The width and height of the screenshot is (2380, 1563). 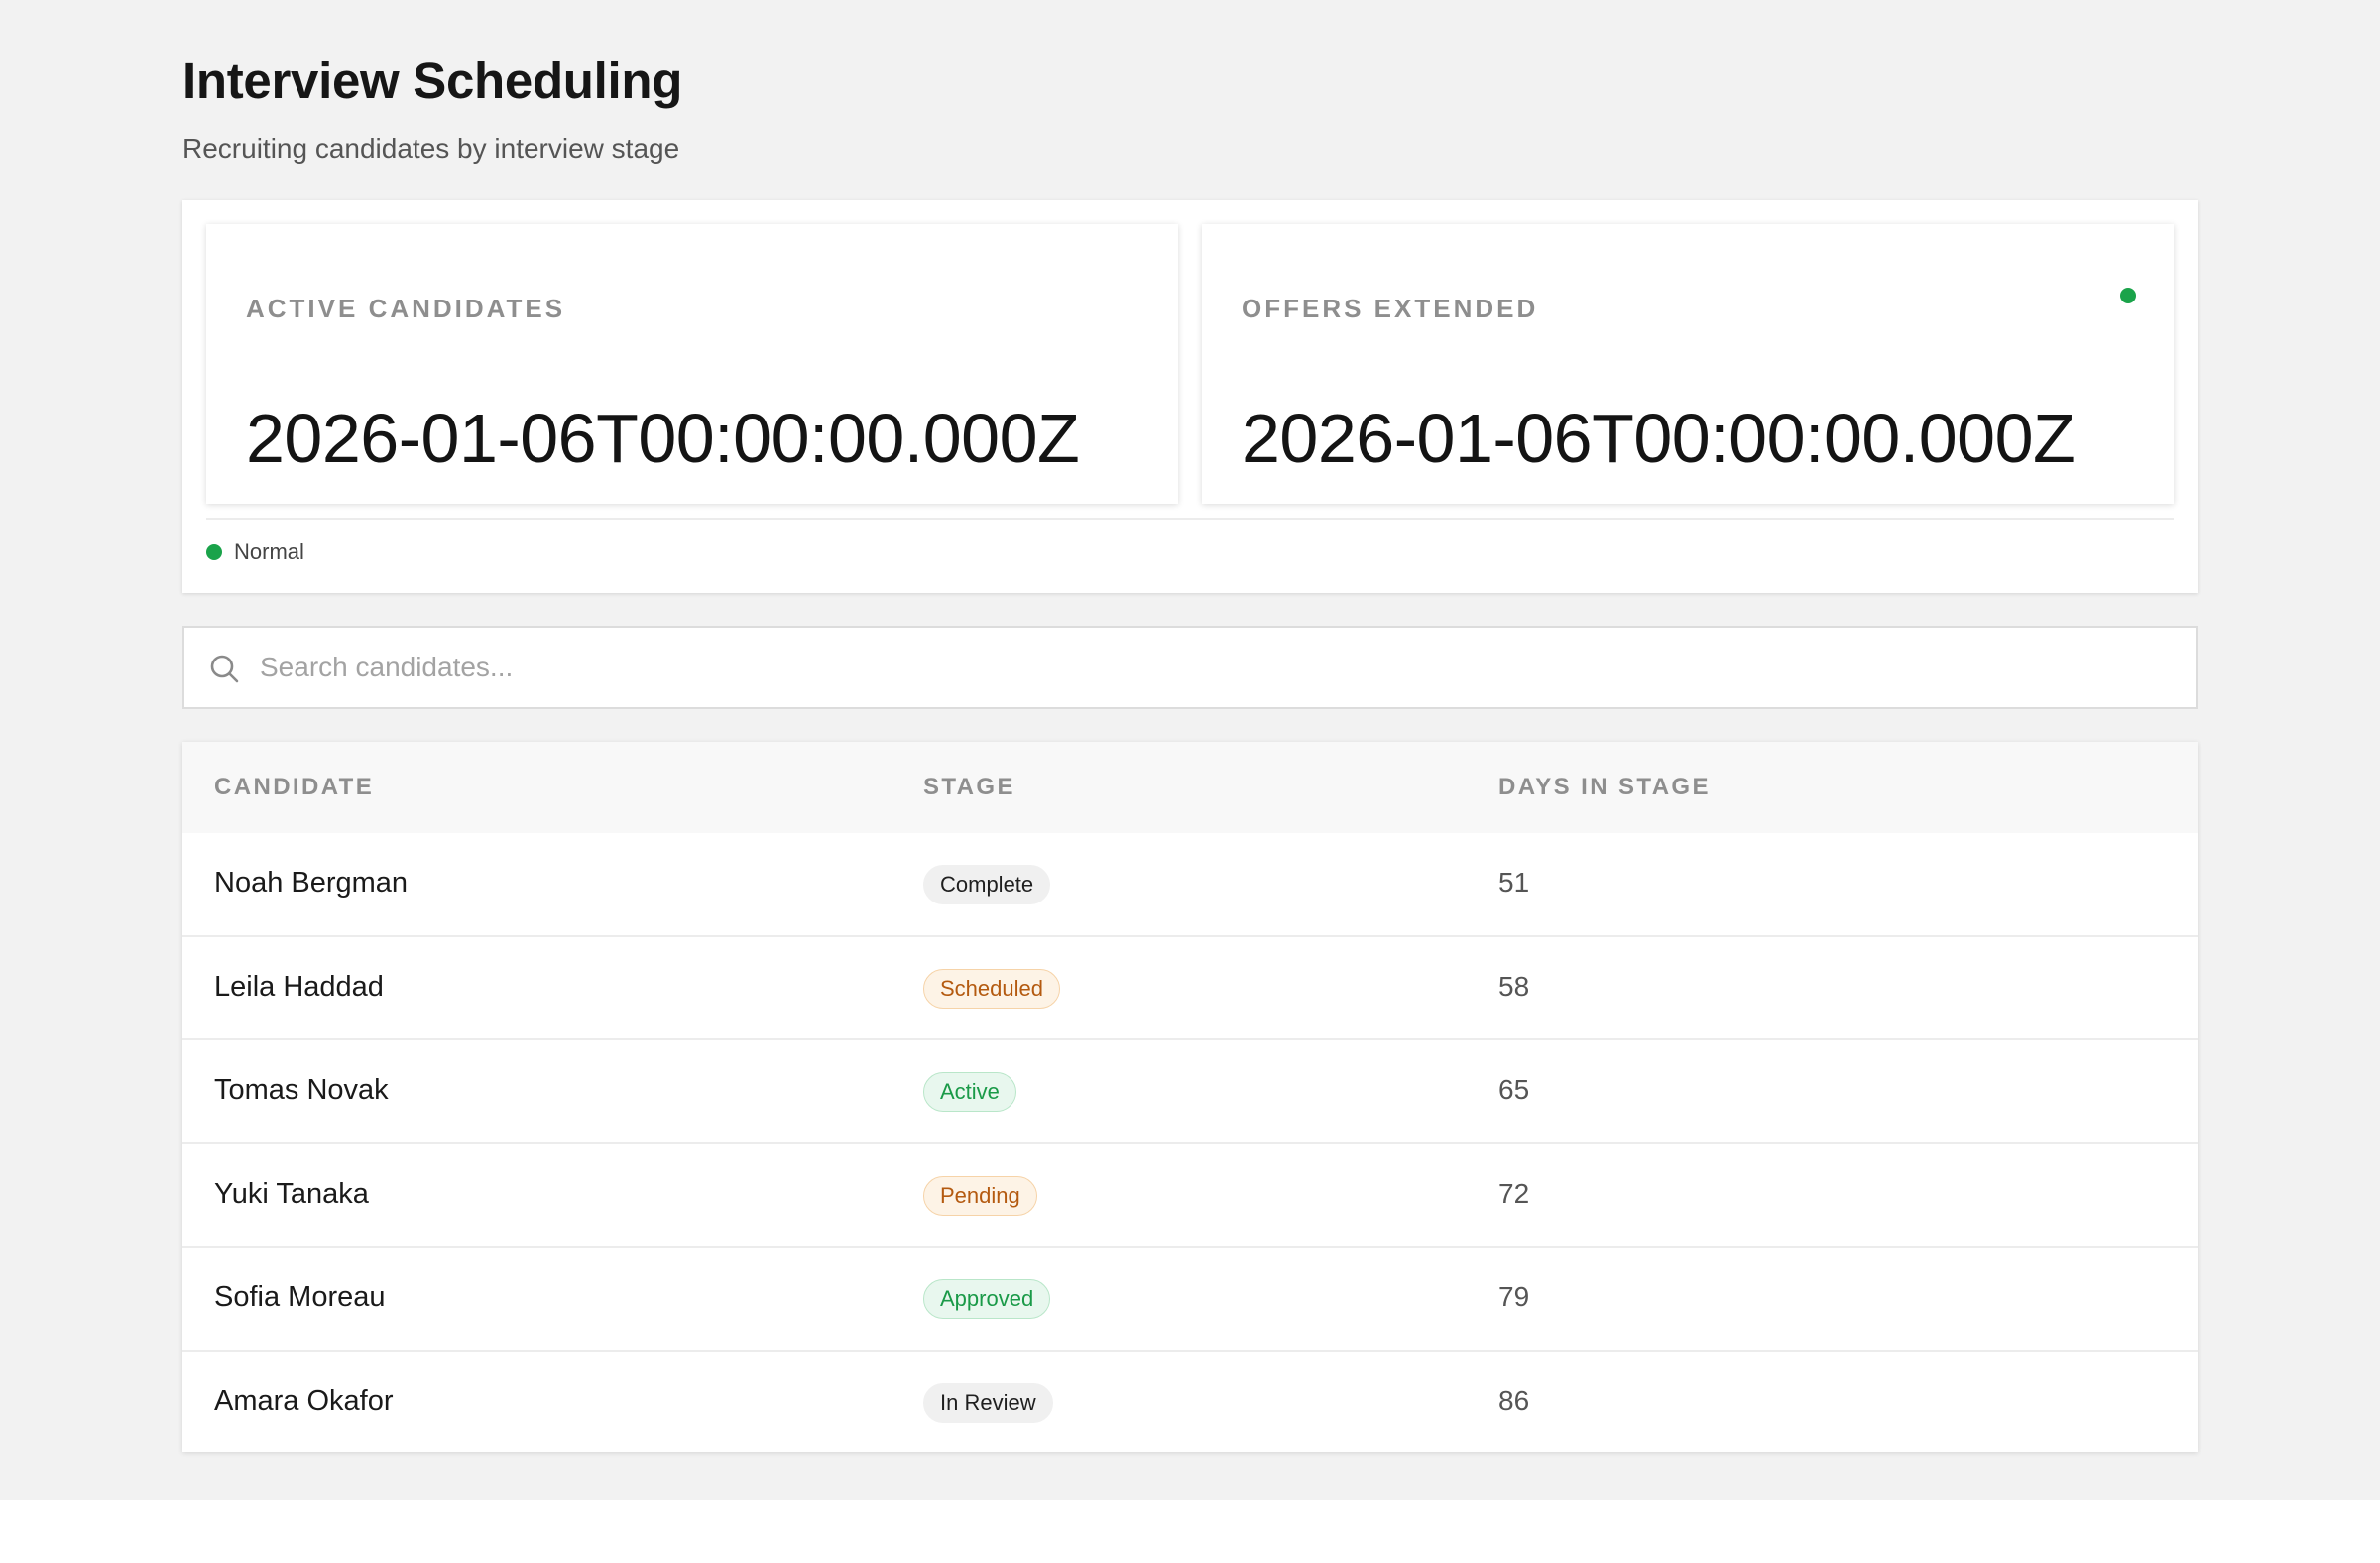 What do you see at coordinates (2128, 295) in the screenshot?
I see `status-dot-icon` at bounding box center [2128, 295].